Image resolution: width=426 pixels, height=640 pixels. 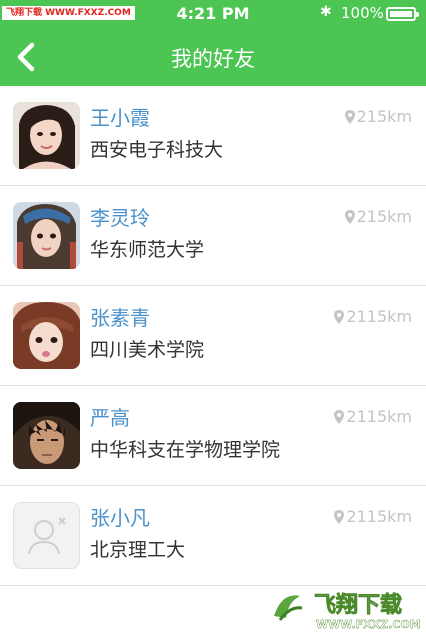 I want to click on friend-name: 王小霞, so click(x=120, y=118).